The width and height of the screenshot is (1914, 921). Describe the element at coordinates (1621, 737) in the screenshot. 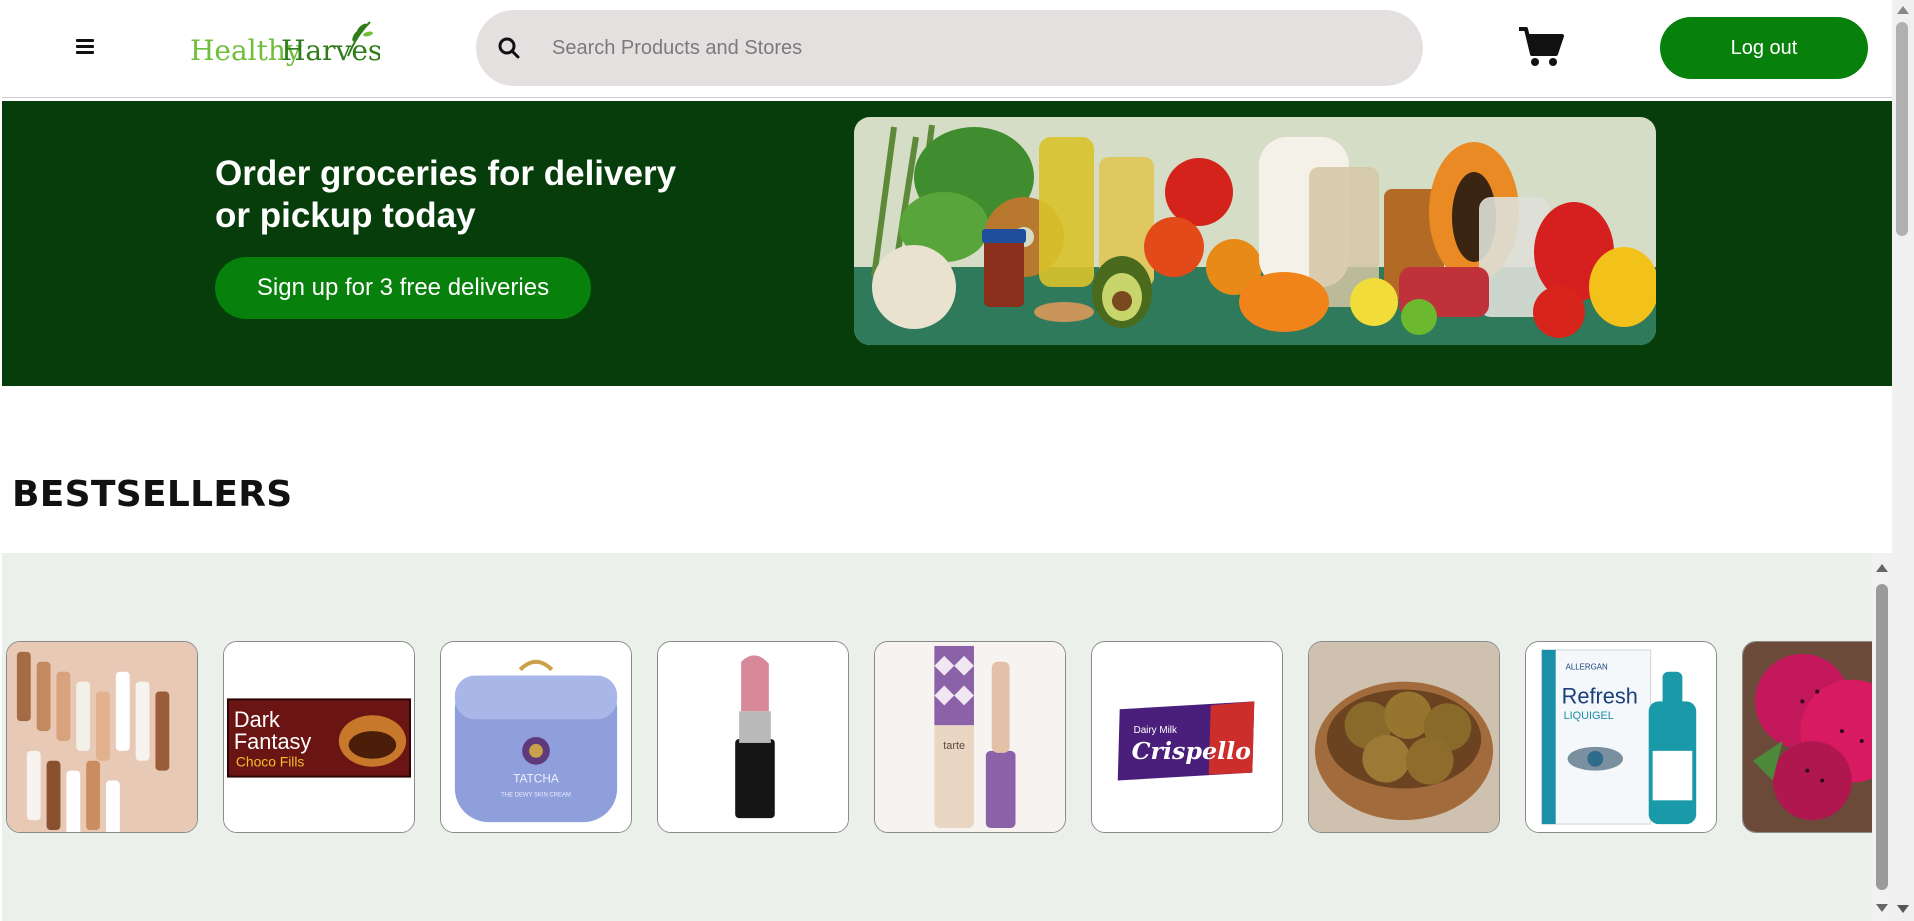

I see `product-card-refresh-eye-drops: ALLERGAN Refresh LIQUIGEL` at that location.